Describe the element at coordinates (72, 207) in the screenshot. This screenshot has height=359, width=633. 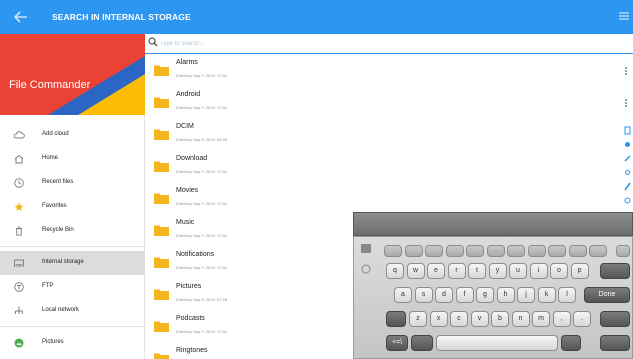
I see `sidebar-item-favorites: Favorites` at that location.